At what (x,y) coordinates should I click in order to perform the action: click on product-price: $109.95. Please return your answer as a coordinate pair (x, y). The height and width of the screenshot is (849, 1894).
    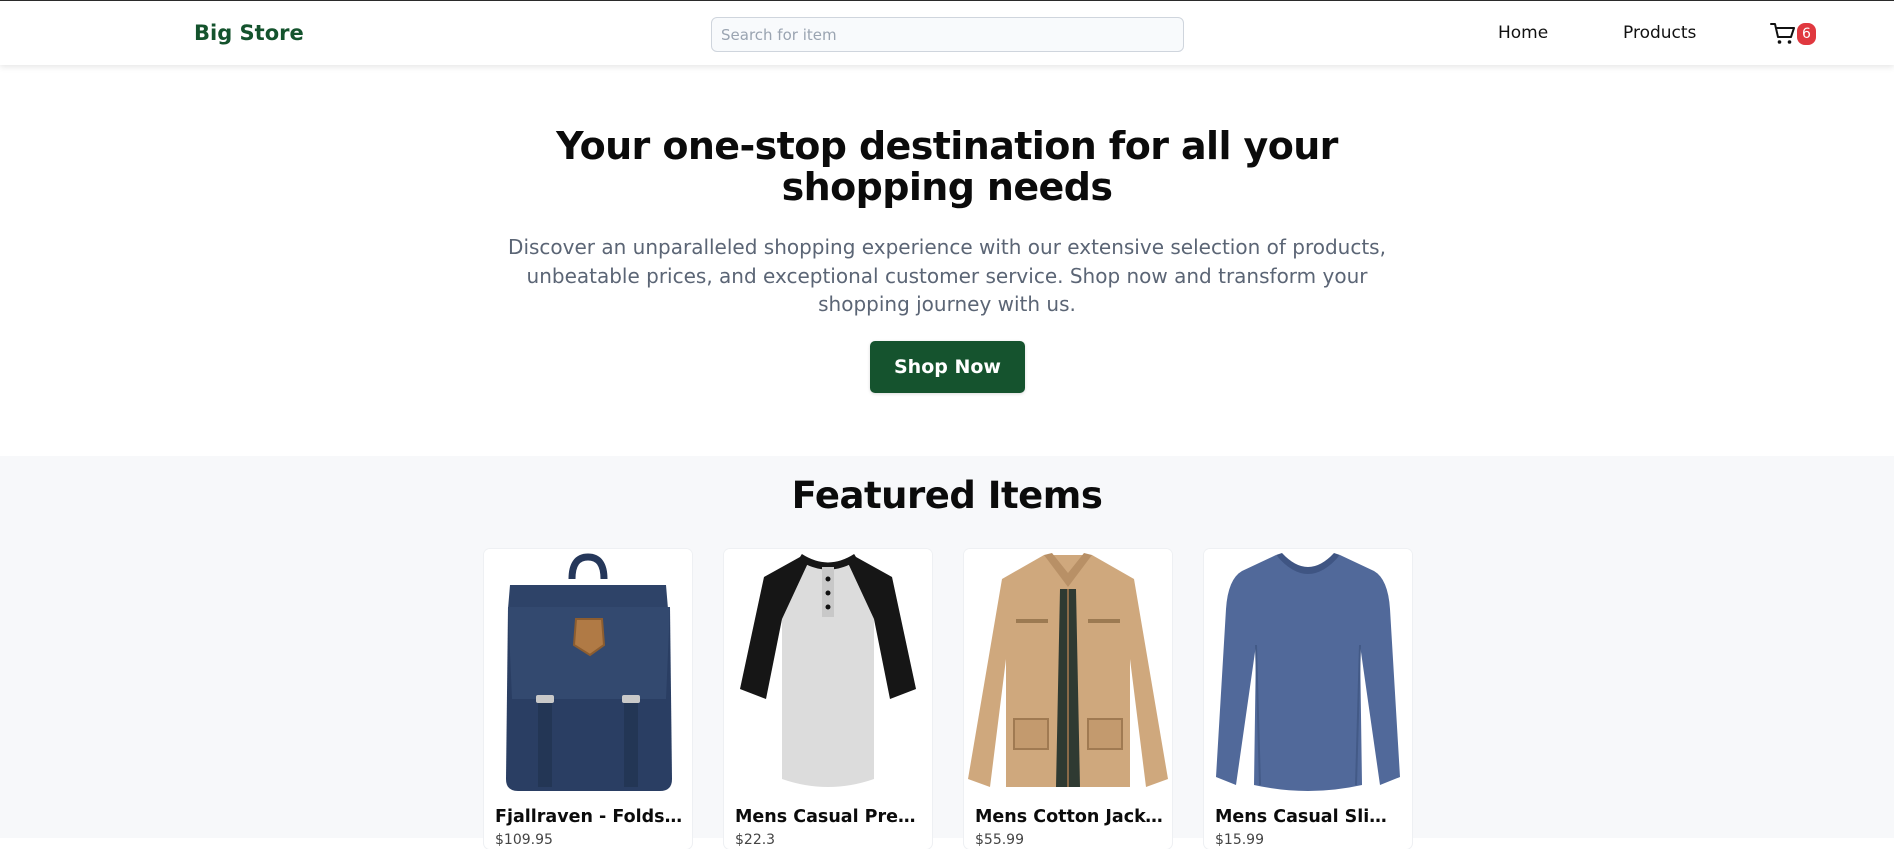
    Looking at the image, I should click on (524, 840).